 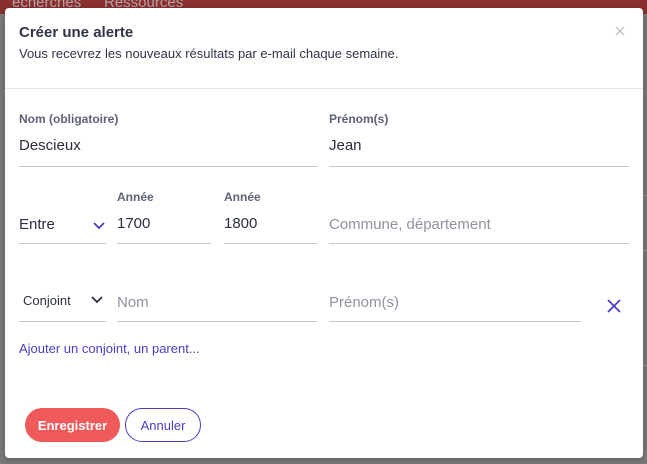 What do you see at coordinates (47, 300) in the screenshot?
I see `relation-value: Conjoint` at bounding box center [47, 300].